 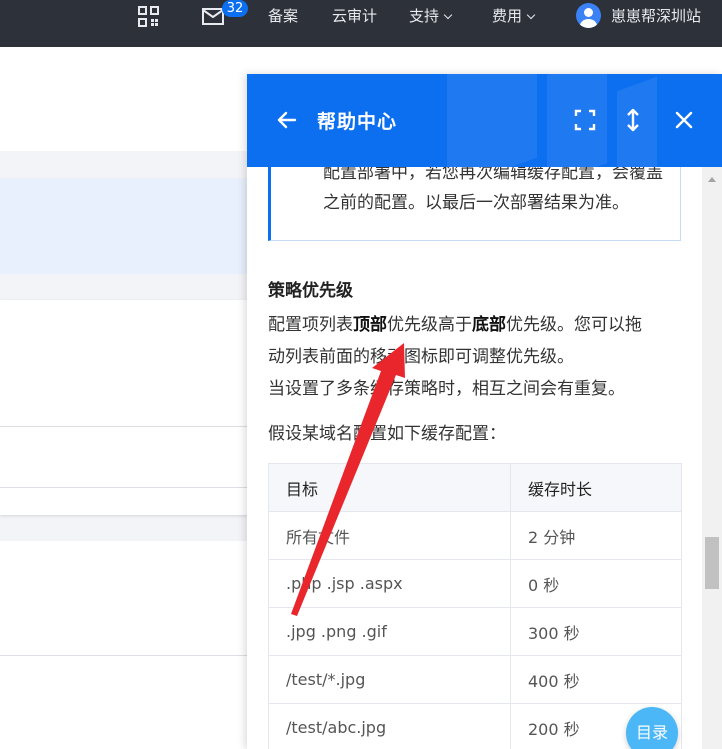 I want to click on nav-cloud-audit: 云审计, so click(x=354, y=16).